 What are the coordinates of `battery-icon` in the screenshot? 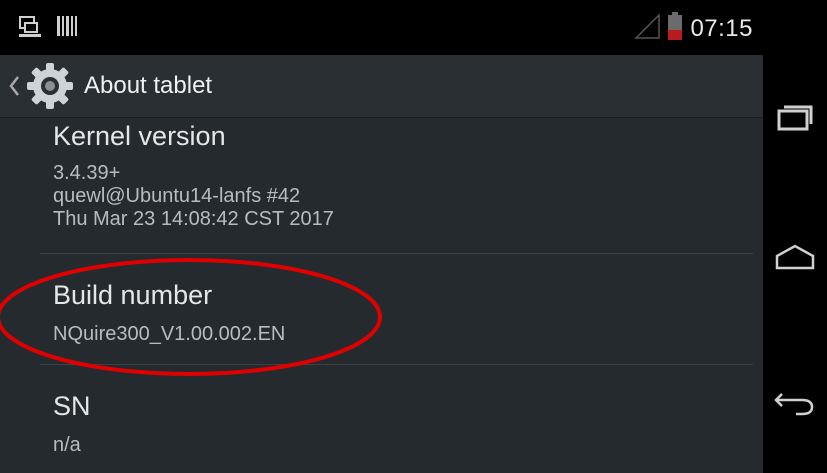 It's located at (675, 28).